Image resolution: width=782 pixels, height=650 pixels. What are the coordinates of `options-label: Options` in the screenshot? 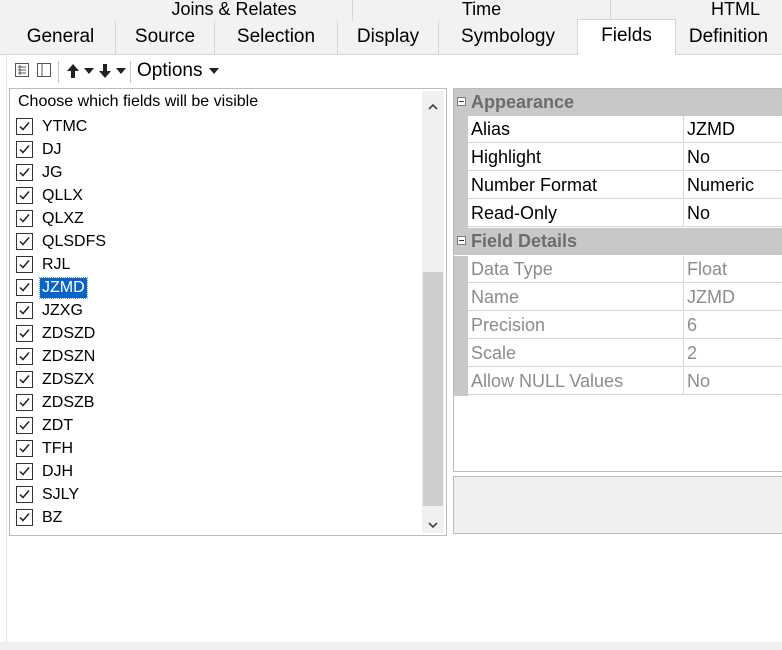 It's located at (170, 70).